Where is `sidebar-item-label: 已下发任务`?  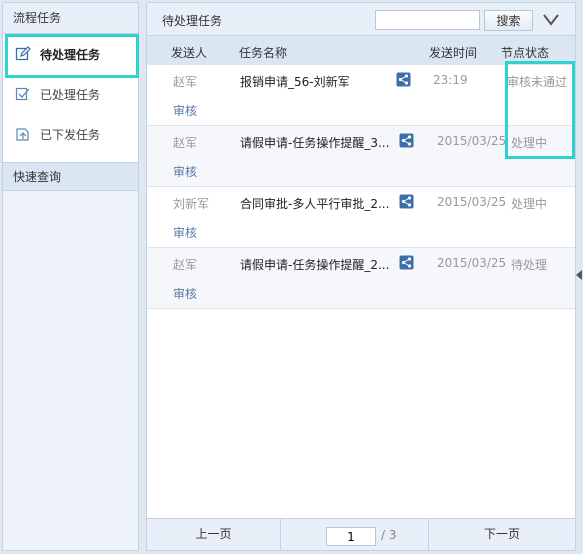
sidebar-item-label: 已下发任务 is located at coordinates (70, 134).